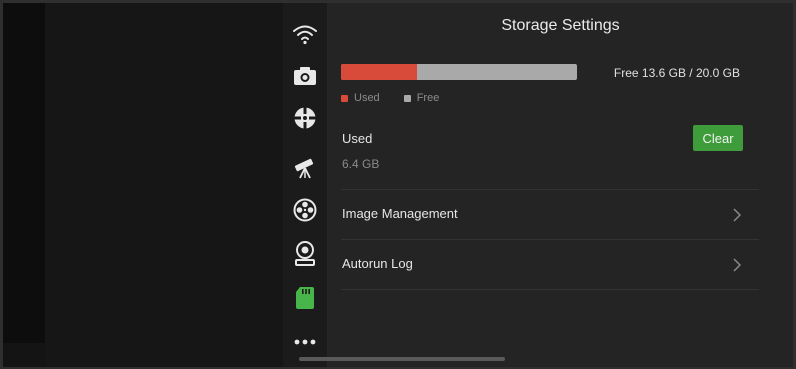  I want to click on storage-legend: Used Free, so click(402, 98).